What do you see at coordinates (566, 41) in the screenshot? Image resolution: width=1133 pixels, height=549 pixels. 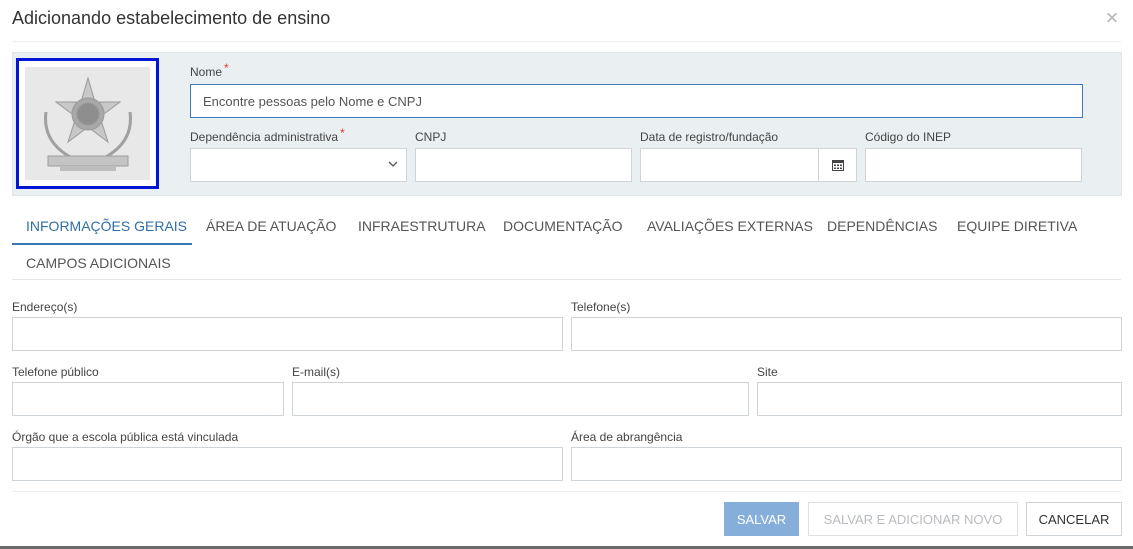 I see `title-divider` at bounding box center [566, 41].